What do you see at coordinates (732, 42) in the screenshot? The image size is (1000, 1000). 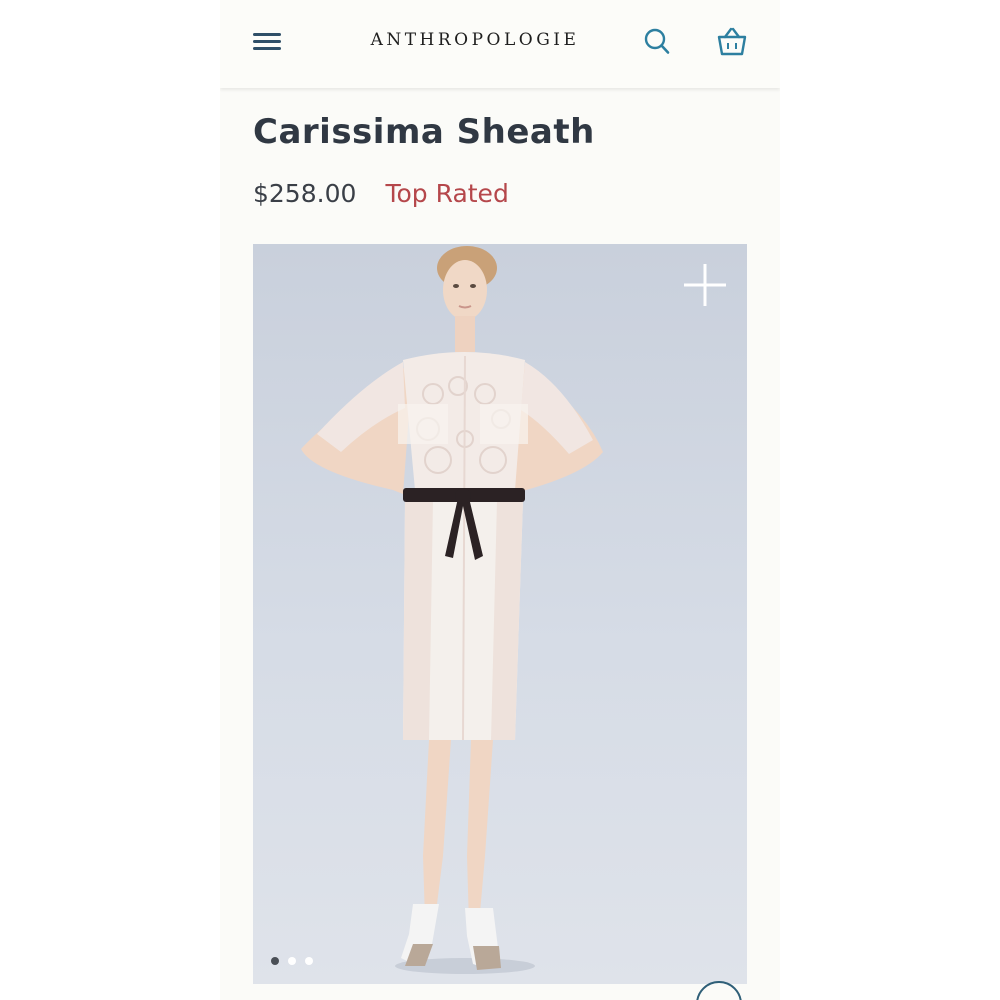 I see `shopping-bag-icon` at bounding box center [732, 42].